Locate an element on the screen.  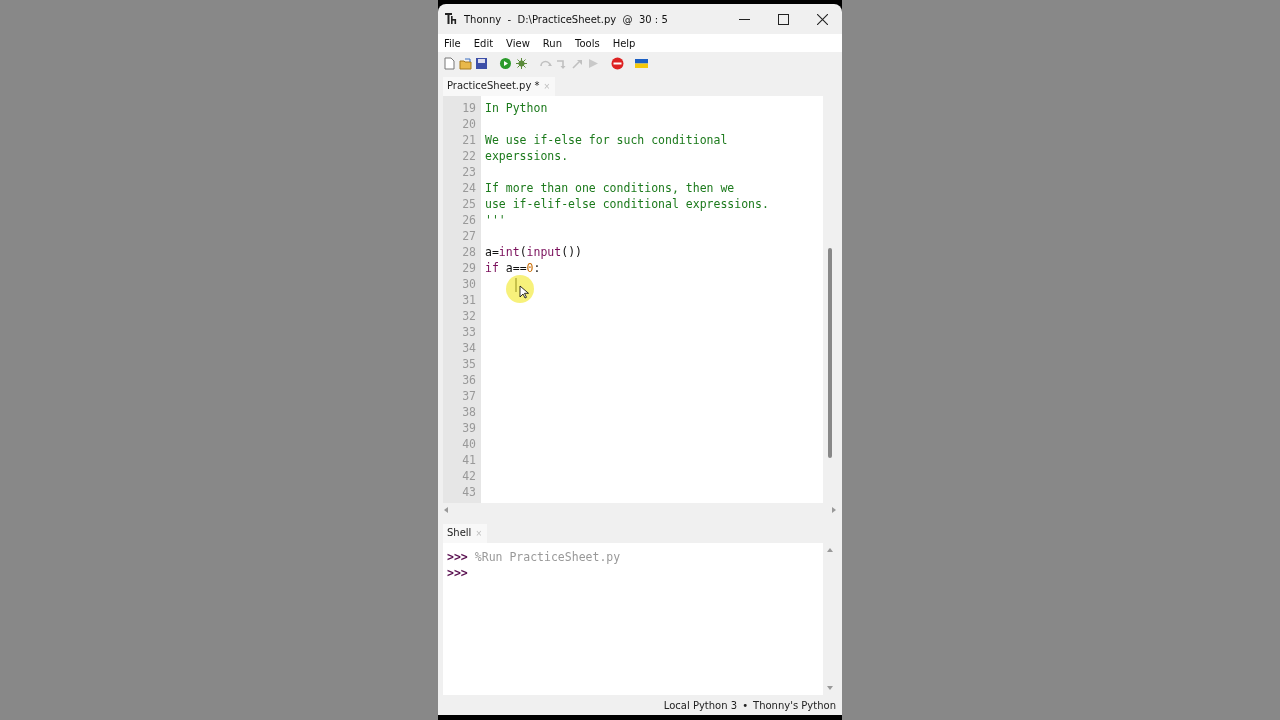
run-icon is located at coordinates (505, 63).